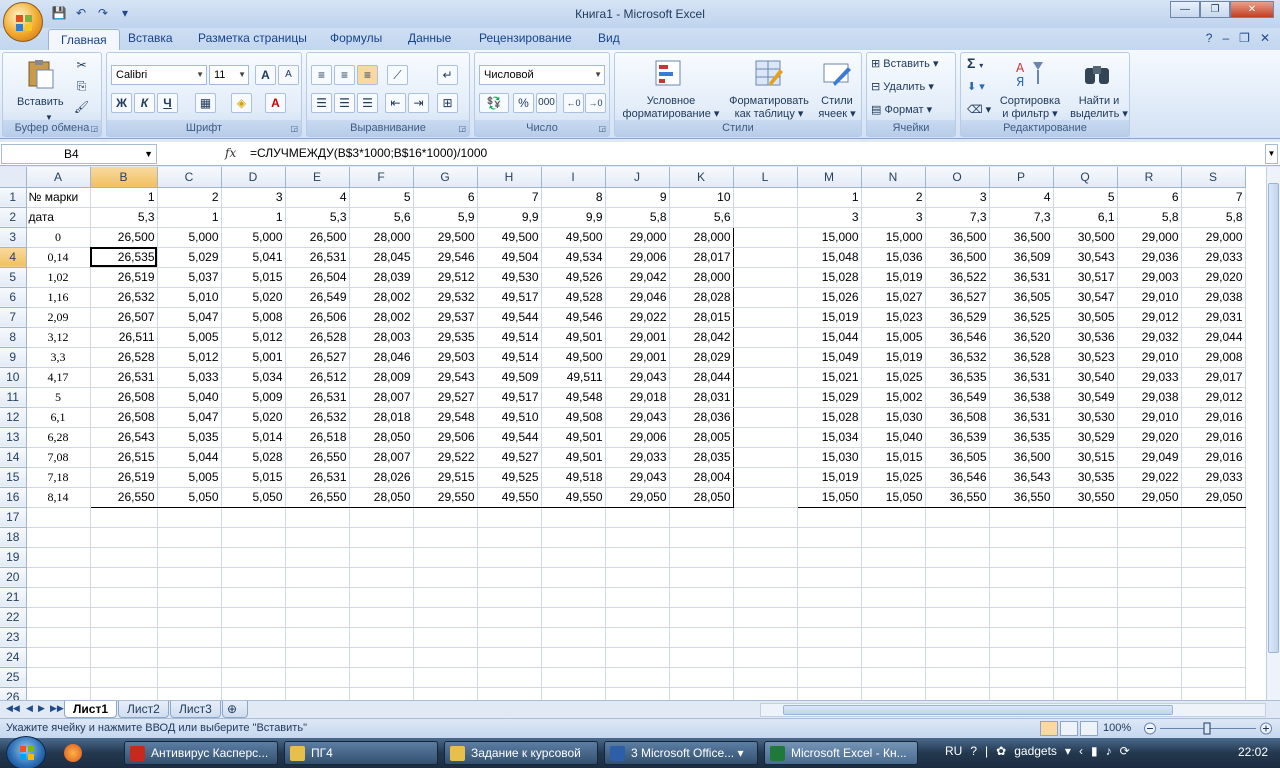  I want to click on cell: 5,008, so click(253, 317).